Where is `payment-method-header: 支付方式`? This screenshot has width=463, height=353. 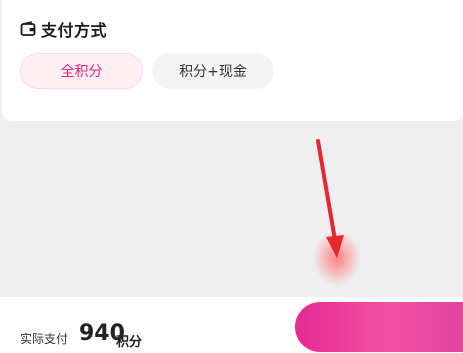
payment-method-header: 支付方式 is located at coordinates (63, 29).